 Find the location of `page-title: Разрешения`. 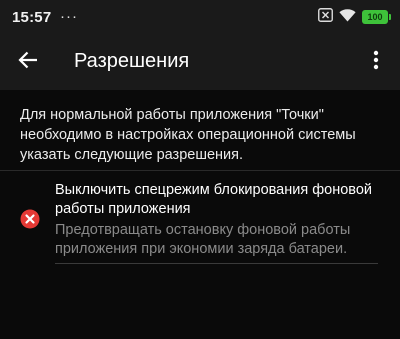

page-title: Разрешения is located at coordinates (132, 61).